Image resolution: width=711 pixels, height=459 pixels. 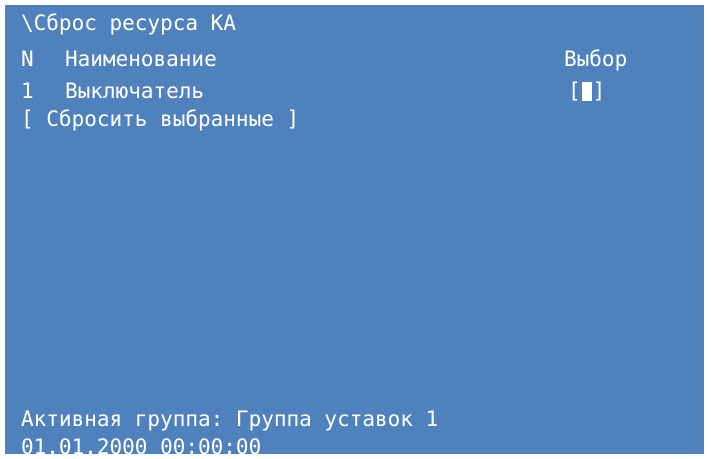 What do you see at coordinates (596, 59) in the screenshot?
I see `column-choice-header: Выбор` at bounding box center [596, 59].